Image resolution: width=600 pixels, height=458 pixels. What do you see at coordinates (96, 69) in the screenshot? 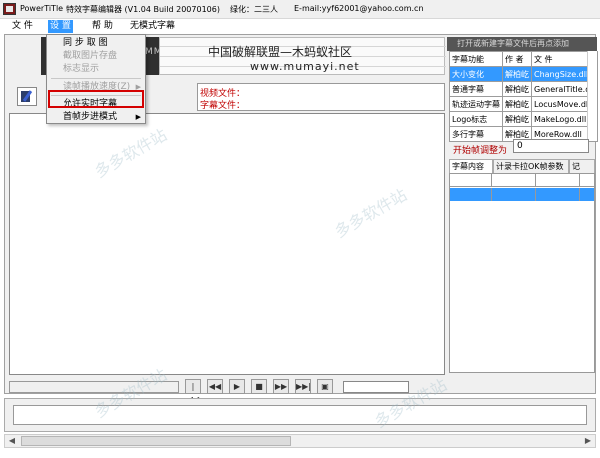
I see `menu-item-logo-display: 标志显示` at bounding box center [96, 69].